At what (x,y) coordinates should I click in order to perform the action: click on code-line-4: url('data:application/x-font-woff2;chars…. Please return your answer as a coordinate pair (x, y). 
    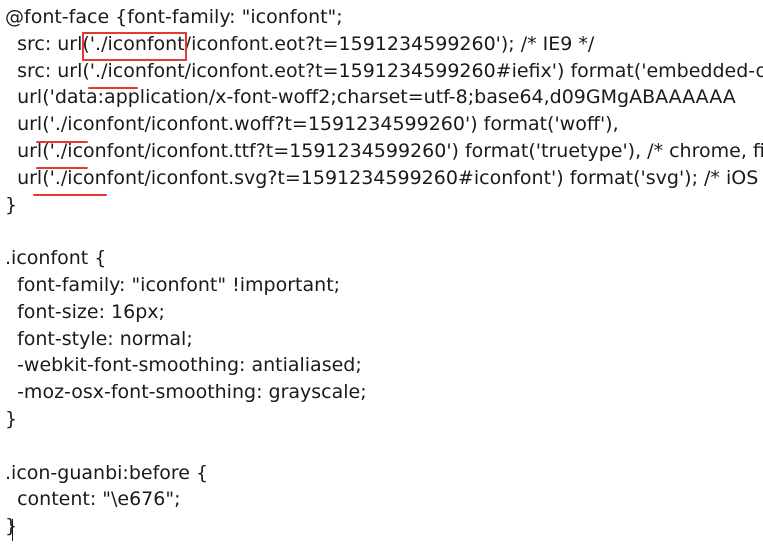
    Looking at the image, I should click on (370, 97).